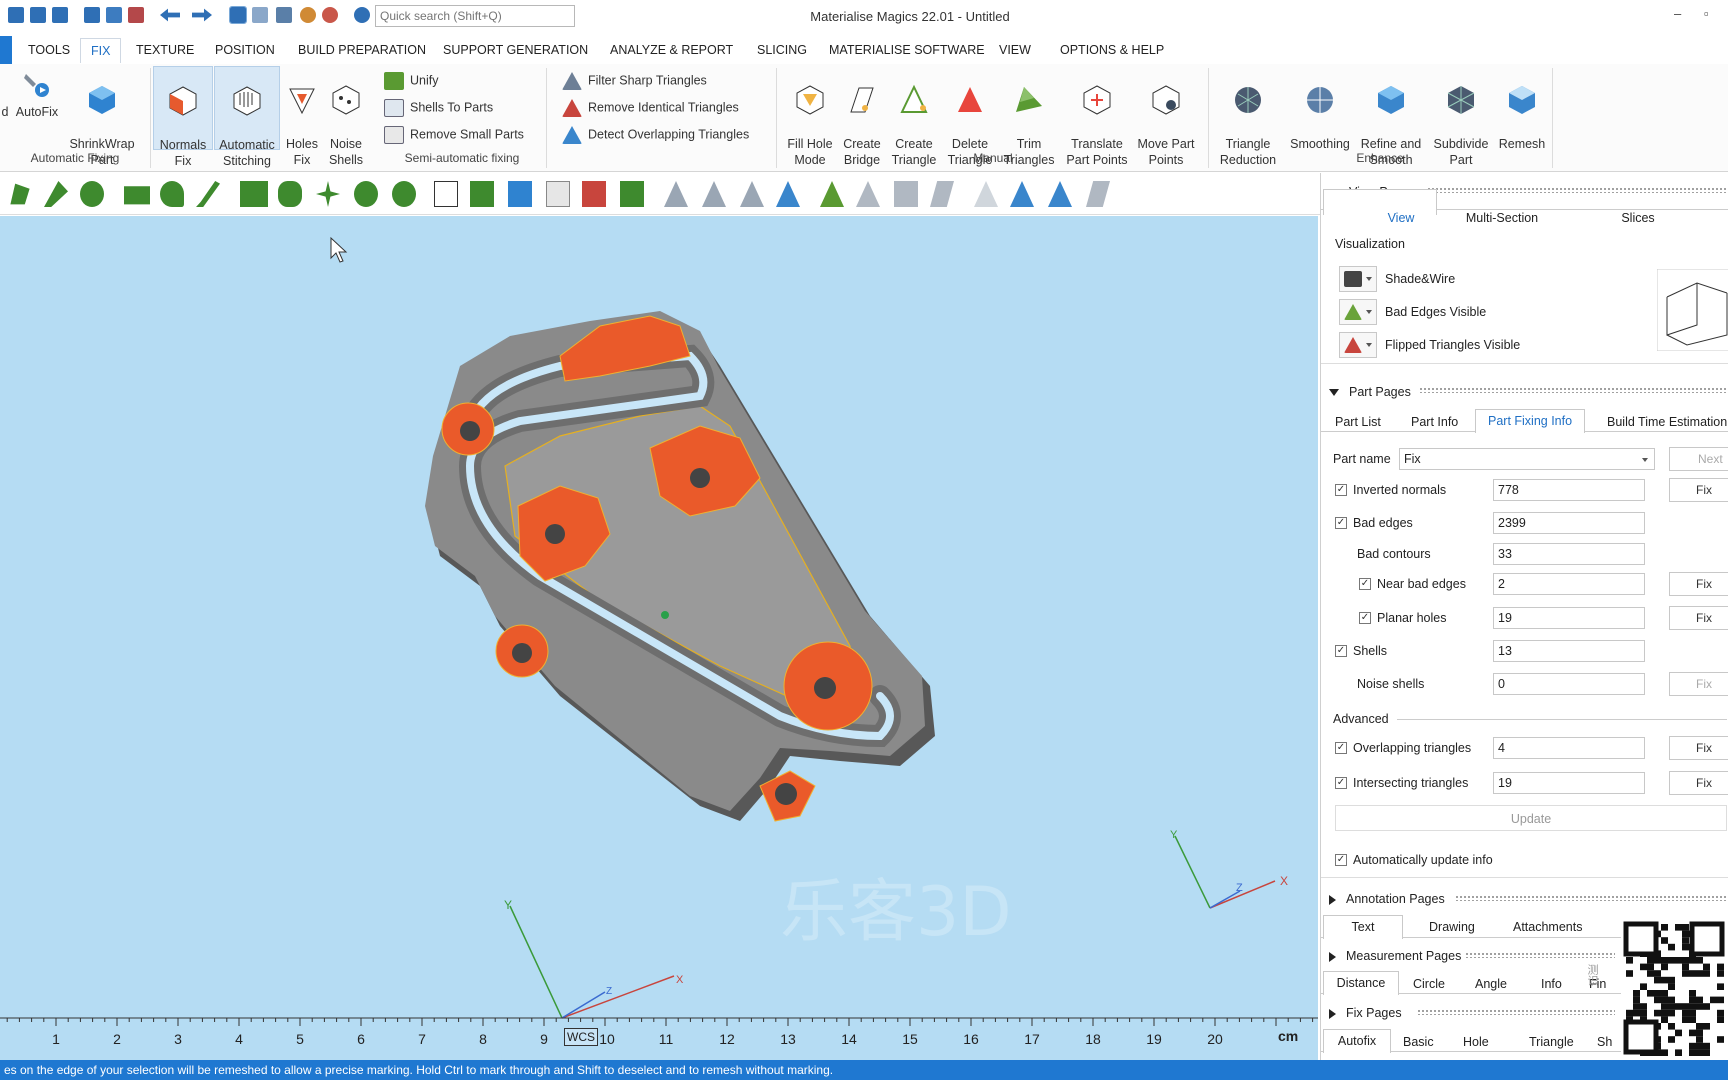  I want to click on fix-near-bad-edges-button: Fix, so click(1698, 584).